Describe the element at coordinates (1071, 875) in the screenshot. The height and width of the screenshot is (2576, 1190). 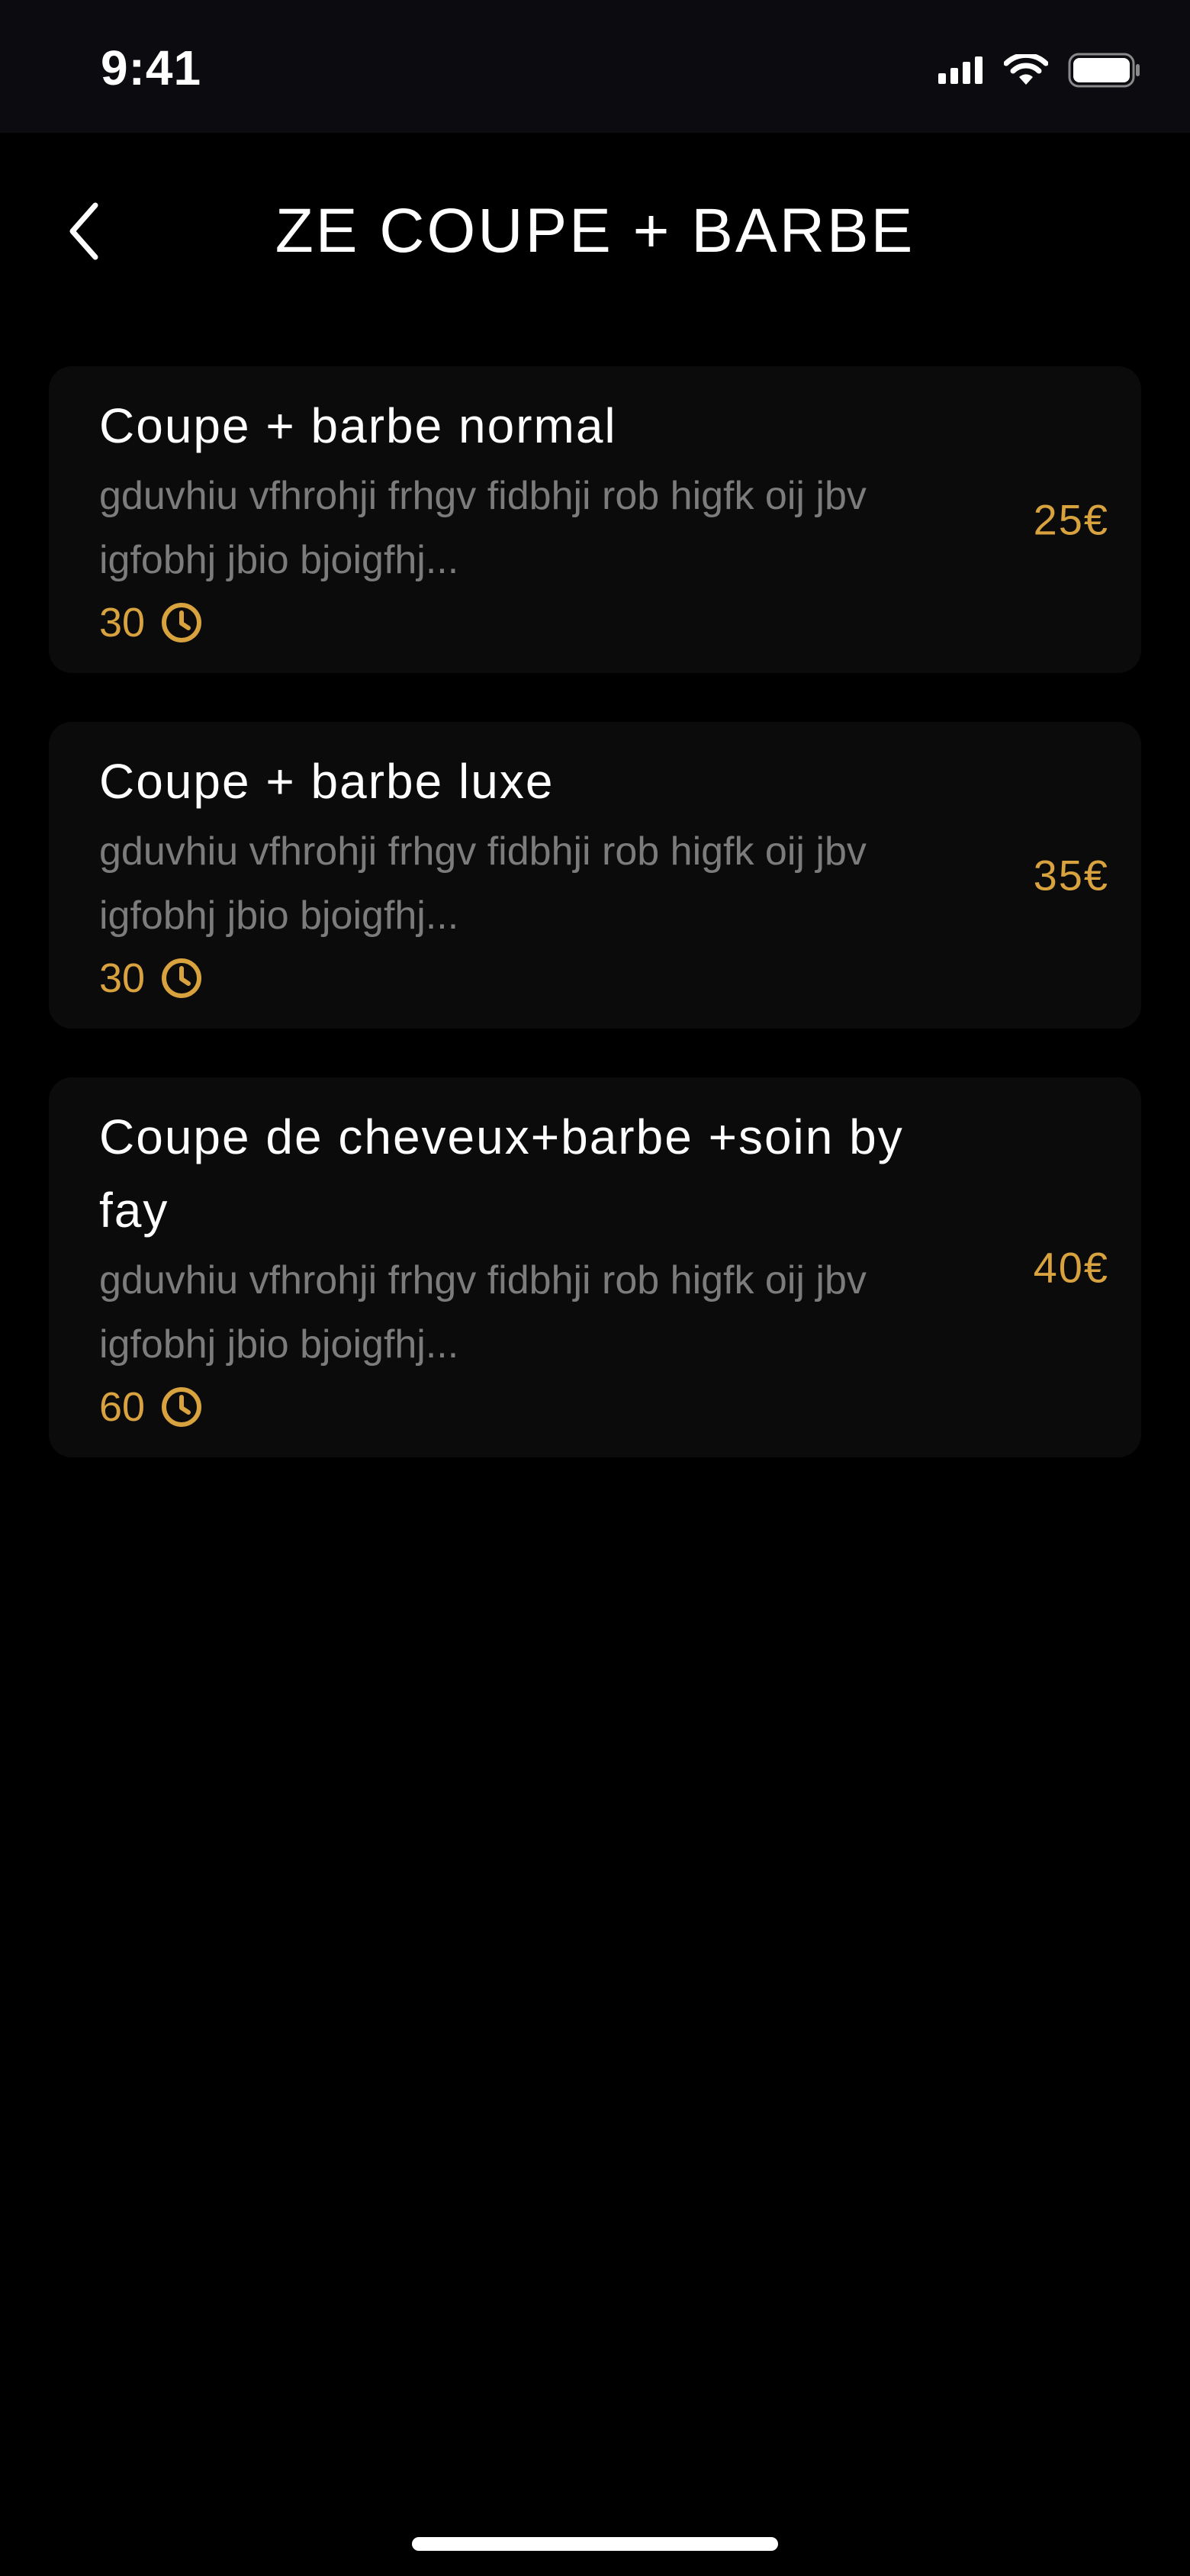
I see `service-price: 35€` at that location.